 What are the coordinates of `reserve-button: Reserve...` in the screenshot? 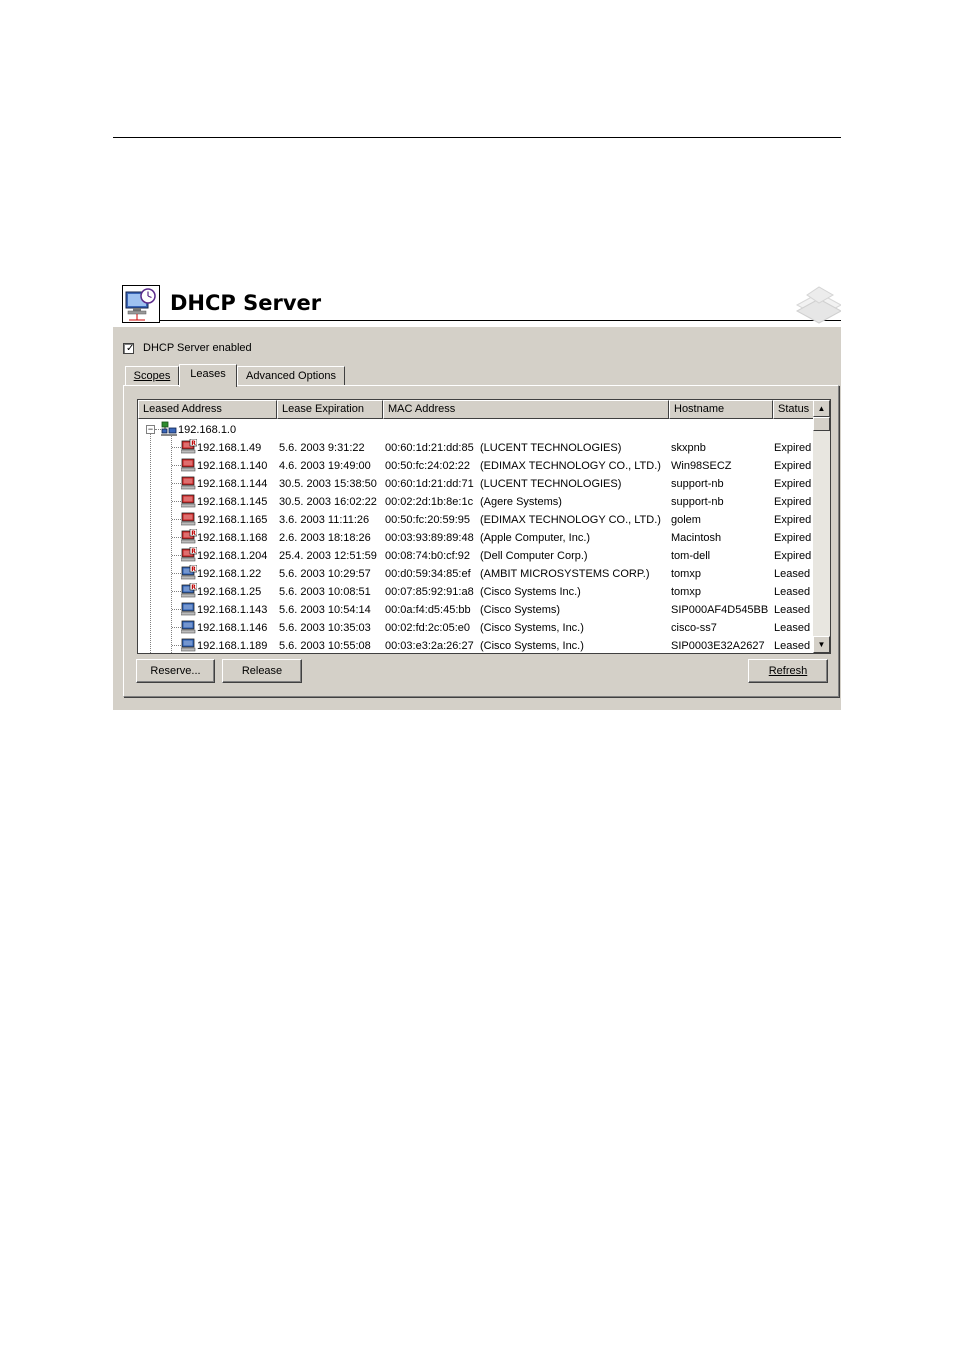 It's located at (175, 671).